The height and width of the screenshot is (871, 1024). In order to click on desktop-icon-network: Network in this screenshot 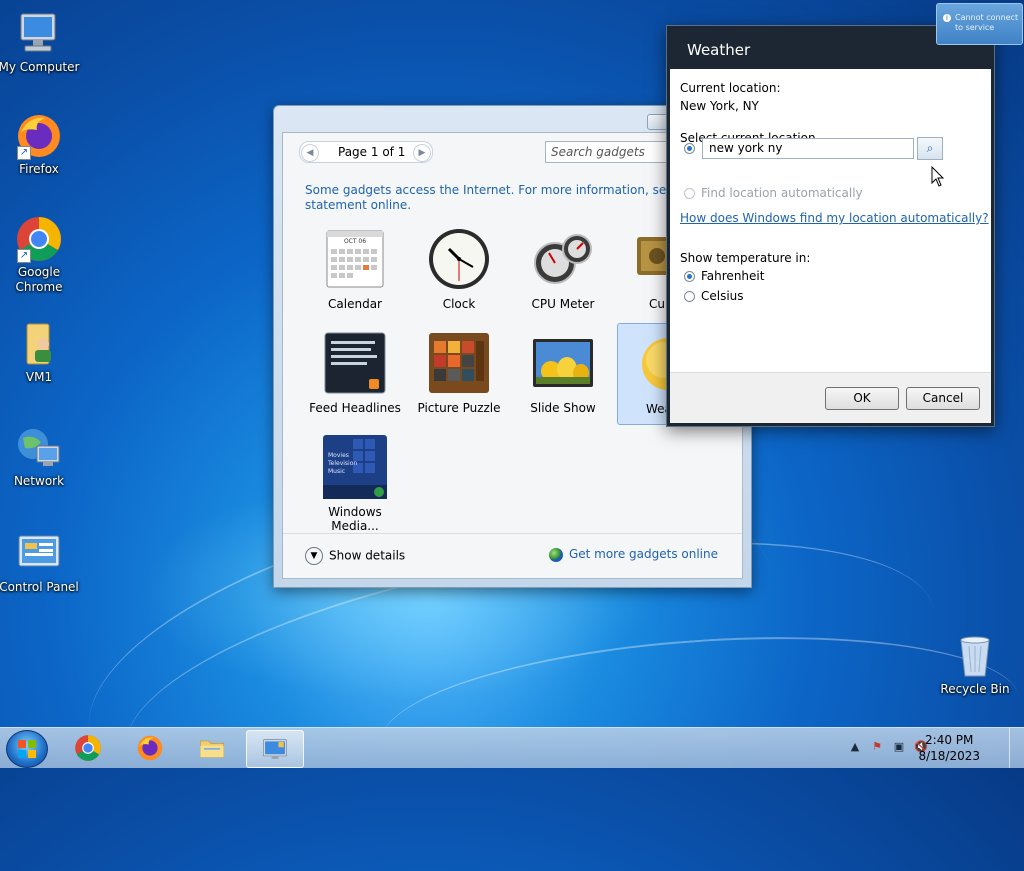, I will do `click(40, 456)`.